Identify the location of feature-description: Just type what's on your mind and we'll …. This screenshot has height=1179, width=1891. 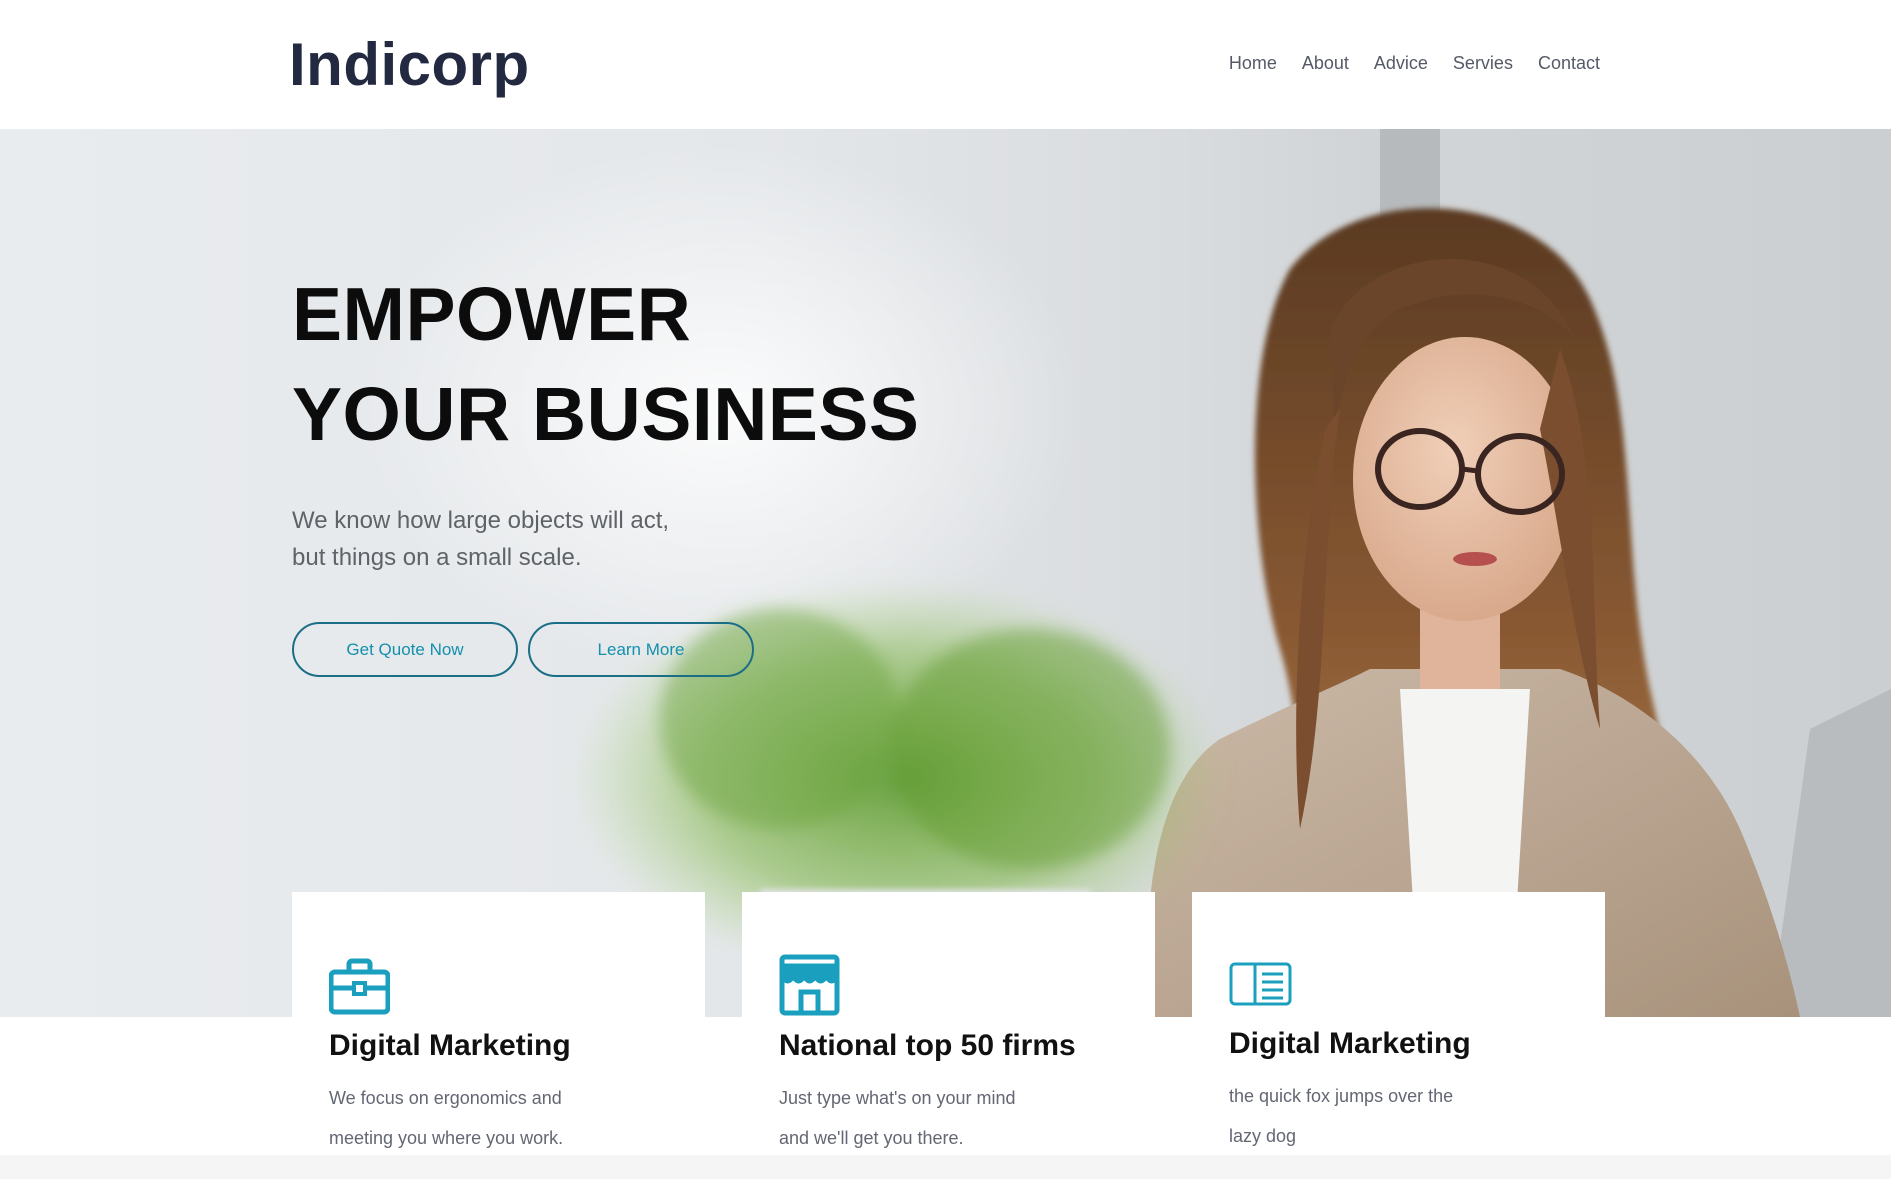
(944, 1118).